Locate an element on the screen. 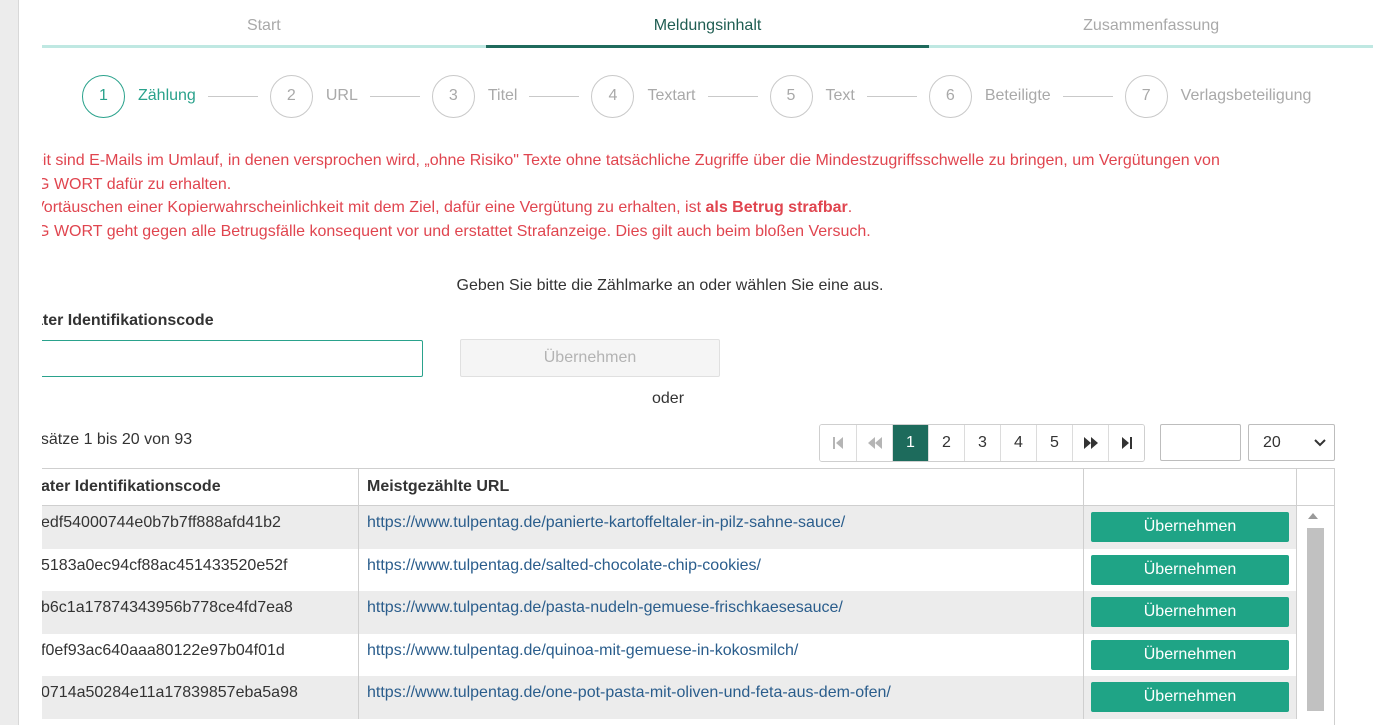  step-verlagsbeteiligung: 7 Verlagsbeteiligung is located at coordinates (1218, 96).